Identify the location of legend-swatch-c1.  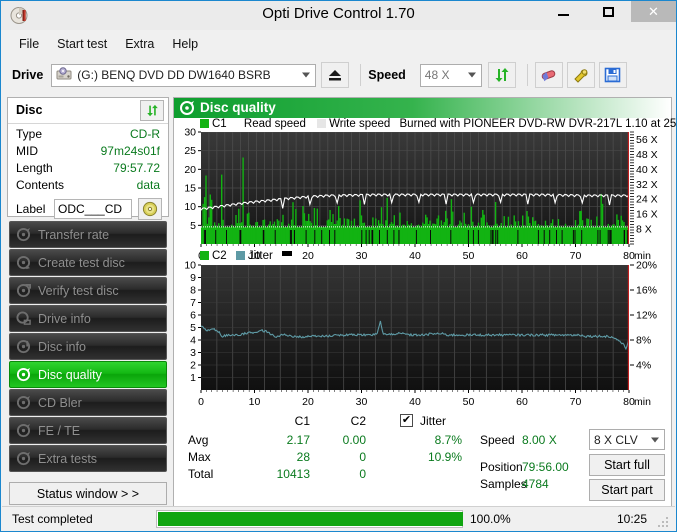
(204, 123).